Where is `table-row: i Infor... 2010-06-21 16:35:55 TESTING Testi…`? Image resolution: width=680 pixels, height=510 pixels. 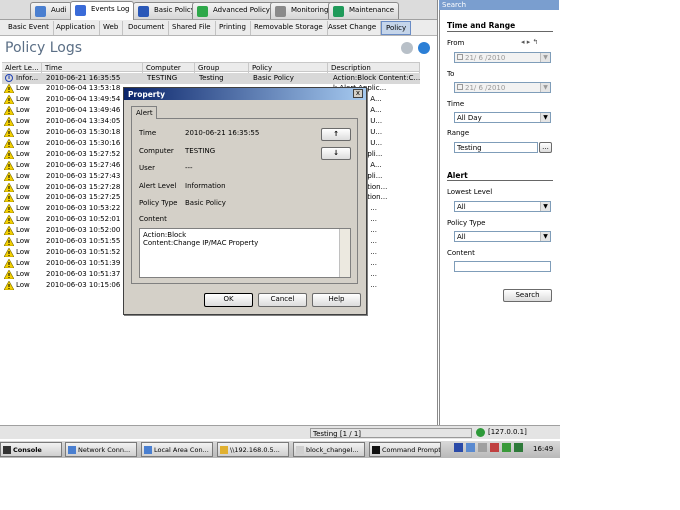 table-row: i Infor... 2010-06-21 16:35:55 TESTING Testi… is located at coordinates (211, 78).